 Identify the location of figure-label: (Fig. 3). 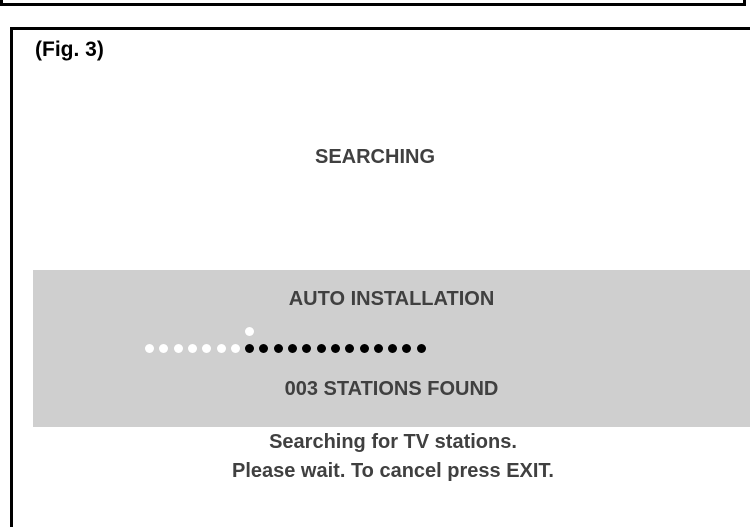
(69, 49).